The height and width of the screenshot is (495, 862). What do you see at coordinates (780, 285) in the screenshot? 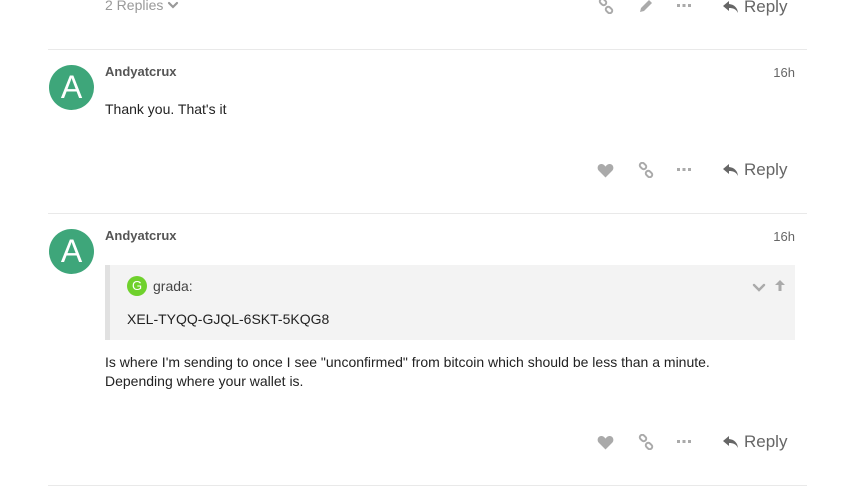
I see `arrow-up-icon` at bounding box center [780, 285].